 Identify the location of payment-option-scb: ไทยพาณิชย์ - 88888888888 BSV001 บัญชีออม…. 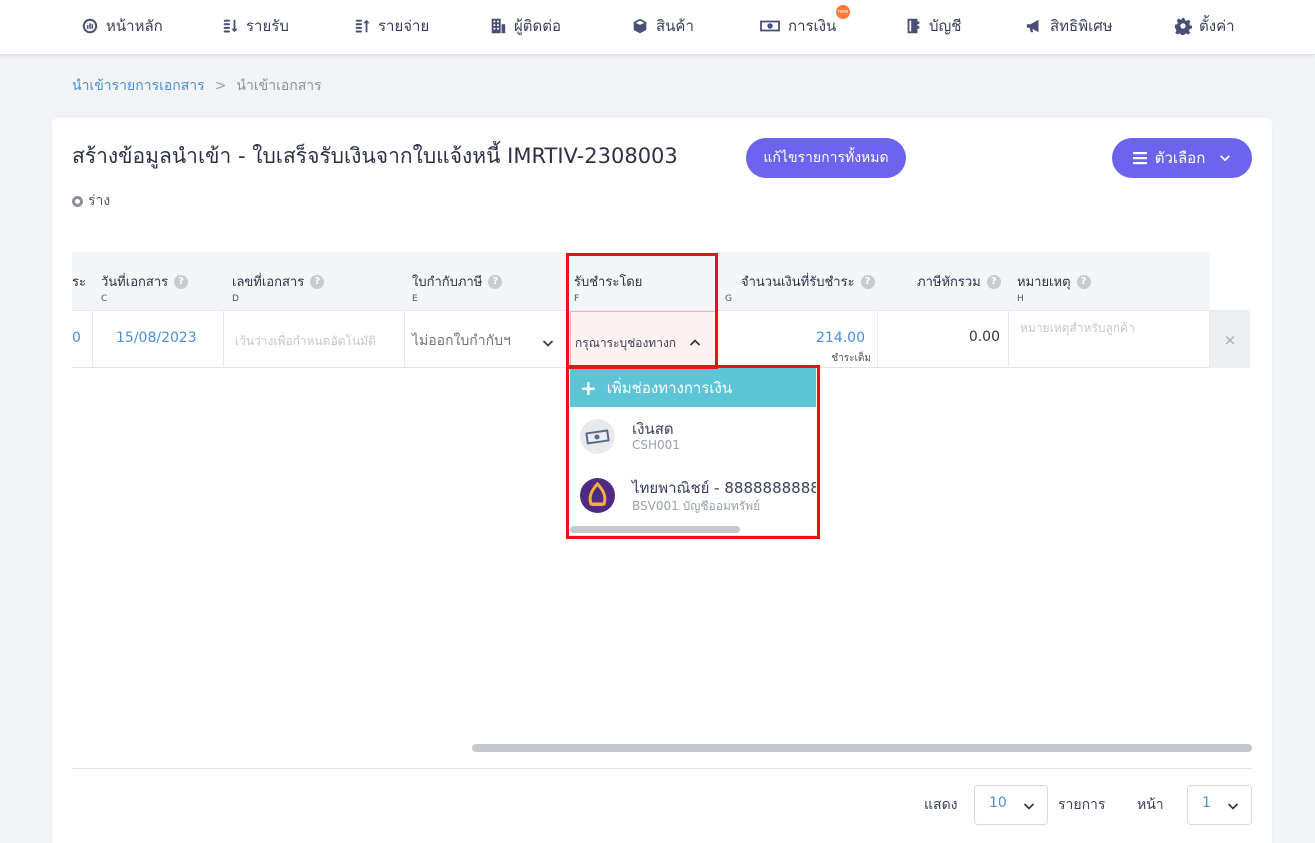
(693, 497).